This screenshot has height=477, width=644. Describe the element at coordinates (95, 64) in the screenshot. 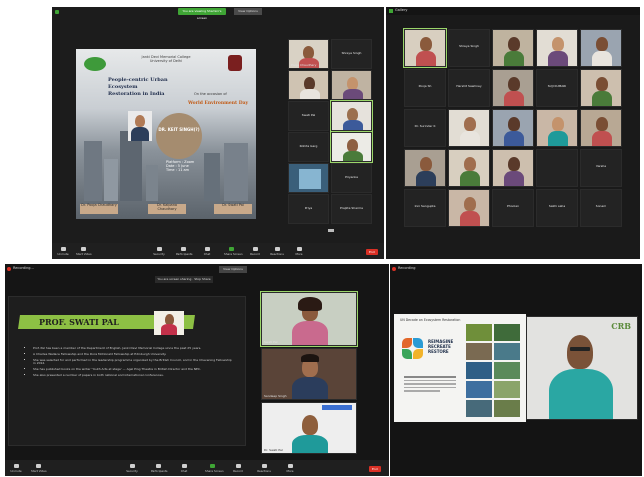

I see `college-leaf-logo` at that location.